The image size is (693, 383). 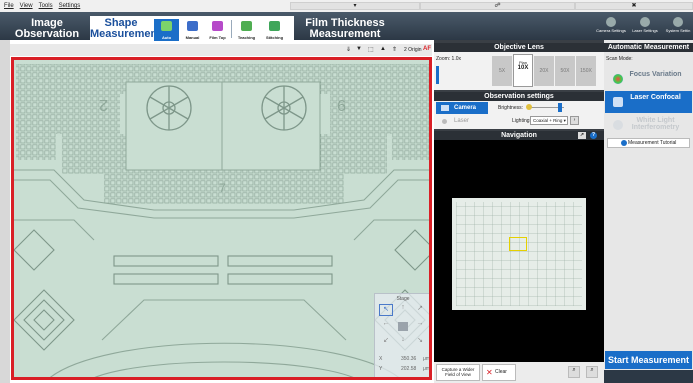 I want to click on lighting-value: Coaxial + Ring, so click(x=548, y=120).